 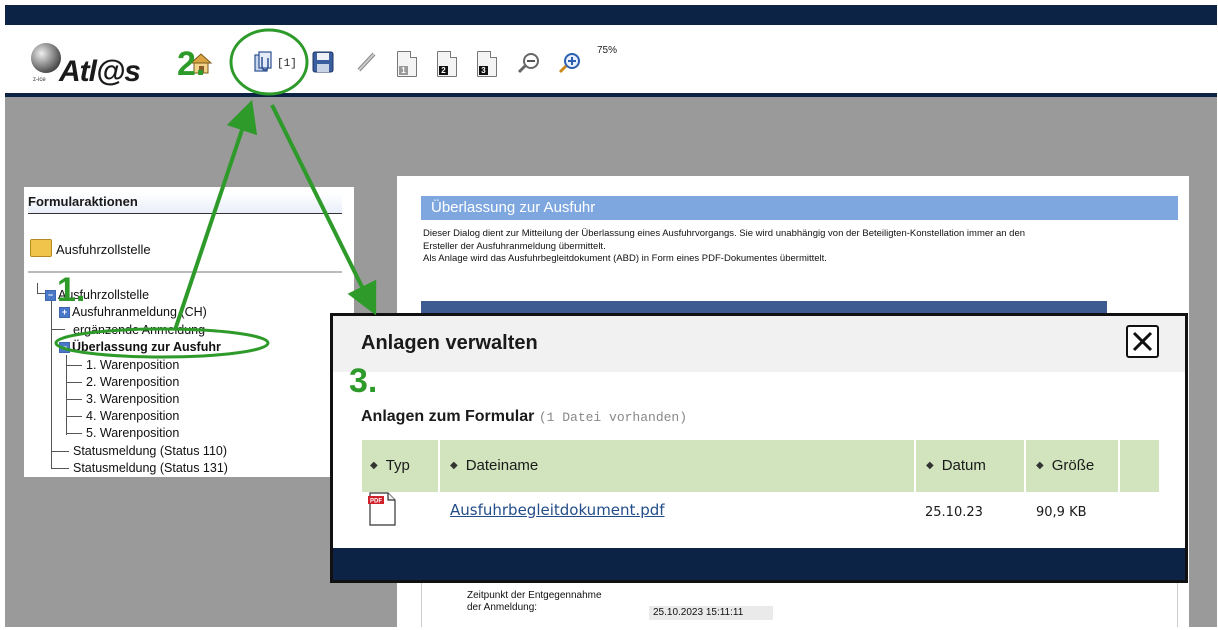 I want to click on file-size: 90,9 KB, so click(x=1061, y=512).